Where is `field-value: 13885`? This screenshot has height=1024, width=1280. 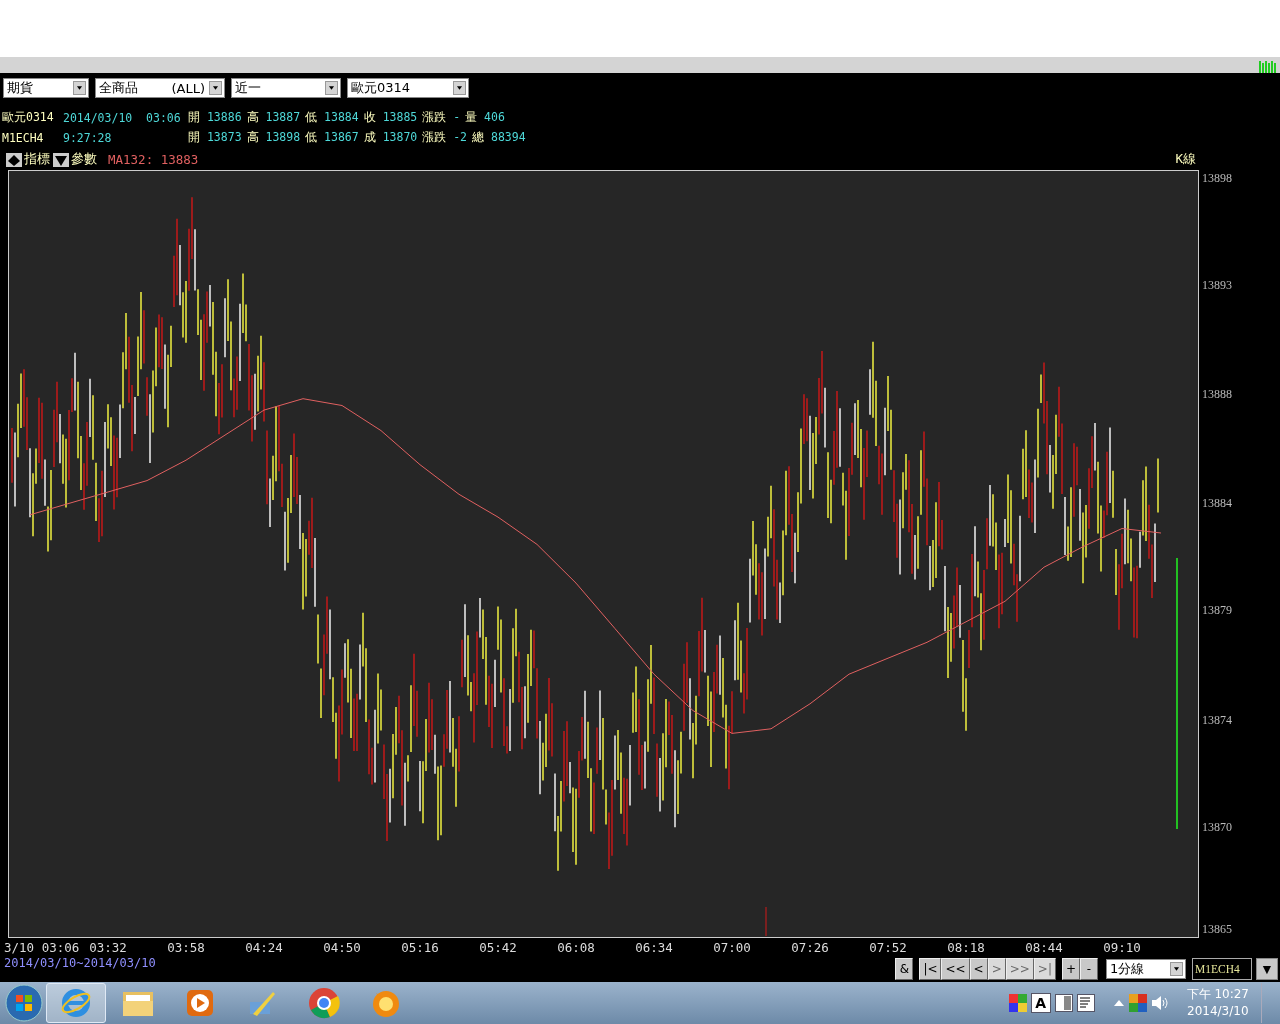 field-value: 13885 is located at coordinates (400, 117).